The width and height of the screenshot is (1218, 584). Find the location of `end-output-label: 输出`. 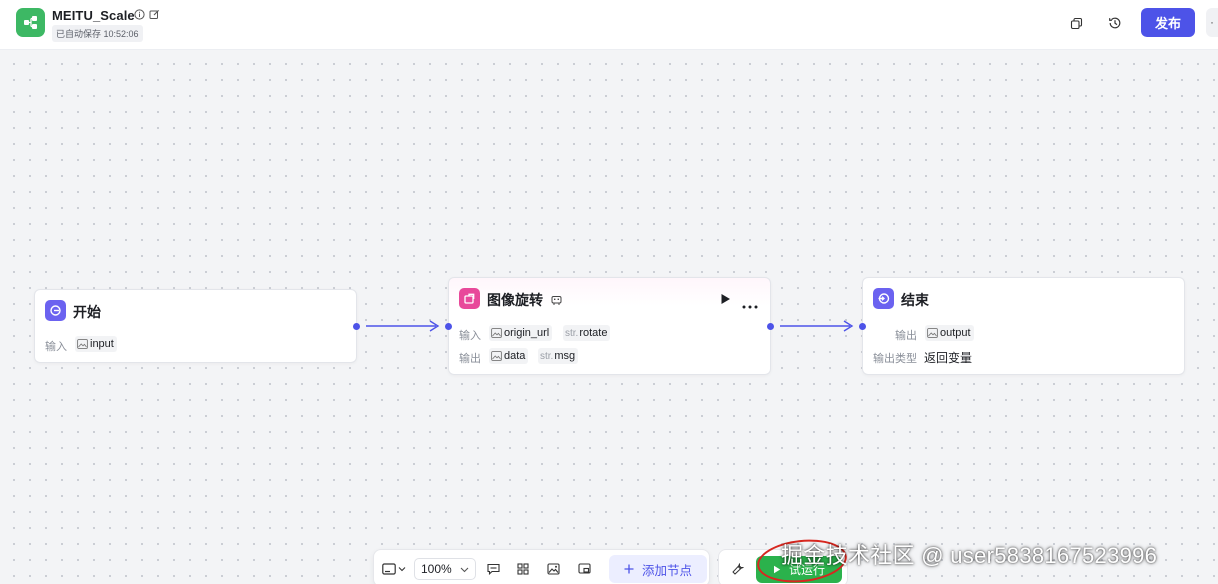

end-output-label: 输出 is located at coordinates (906, 336).